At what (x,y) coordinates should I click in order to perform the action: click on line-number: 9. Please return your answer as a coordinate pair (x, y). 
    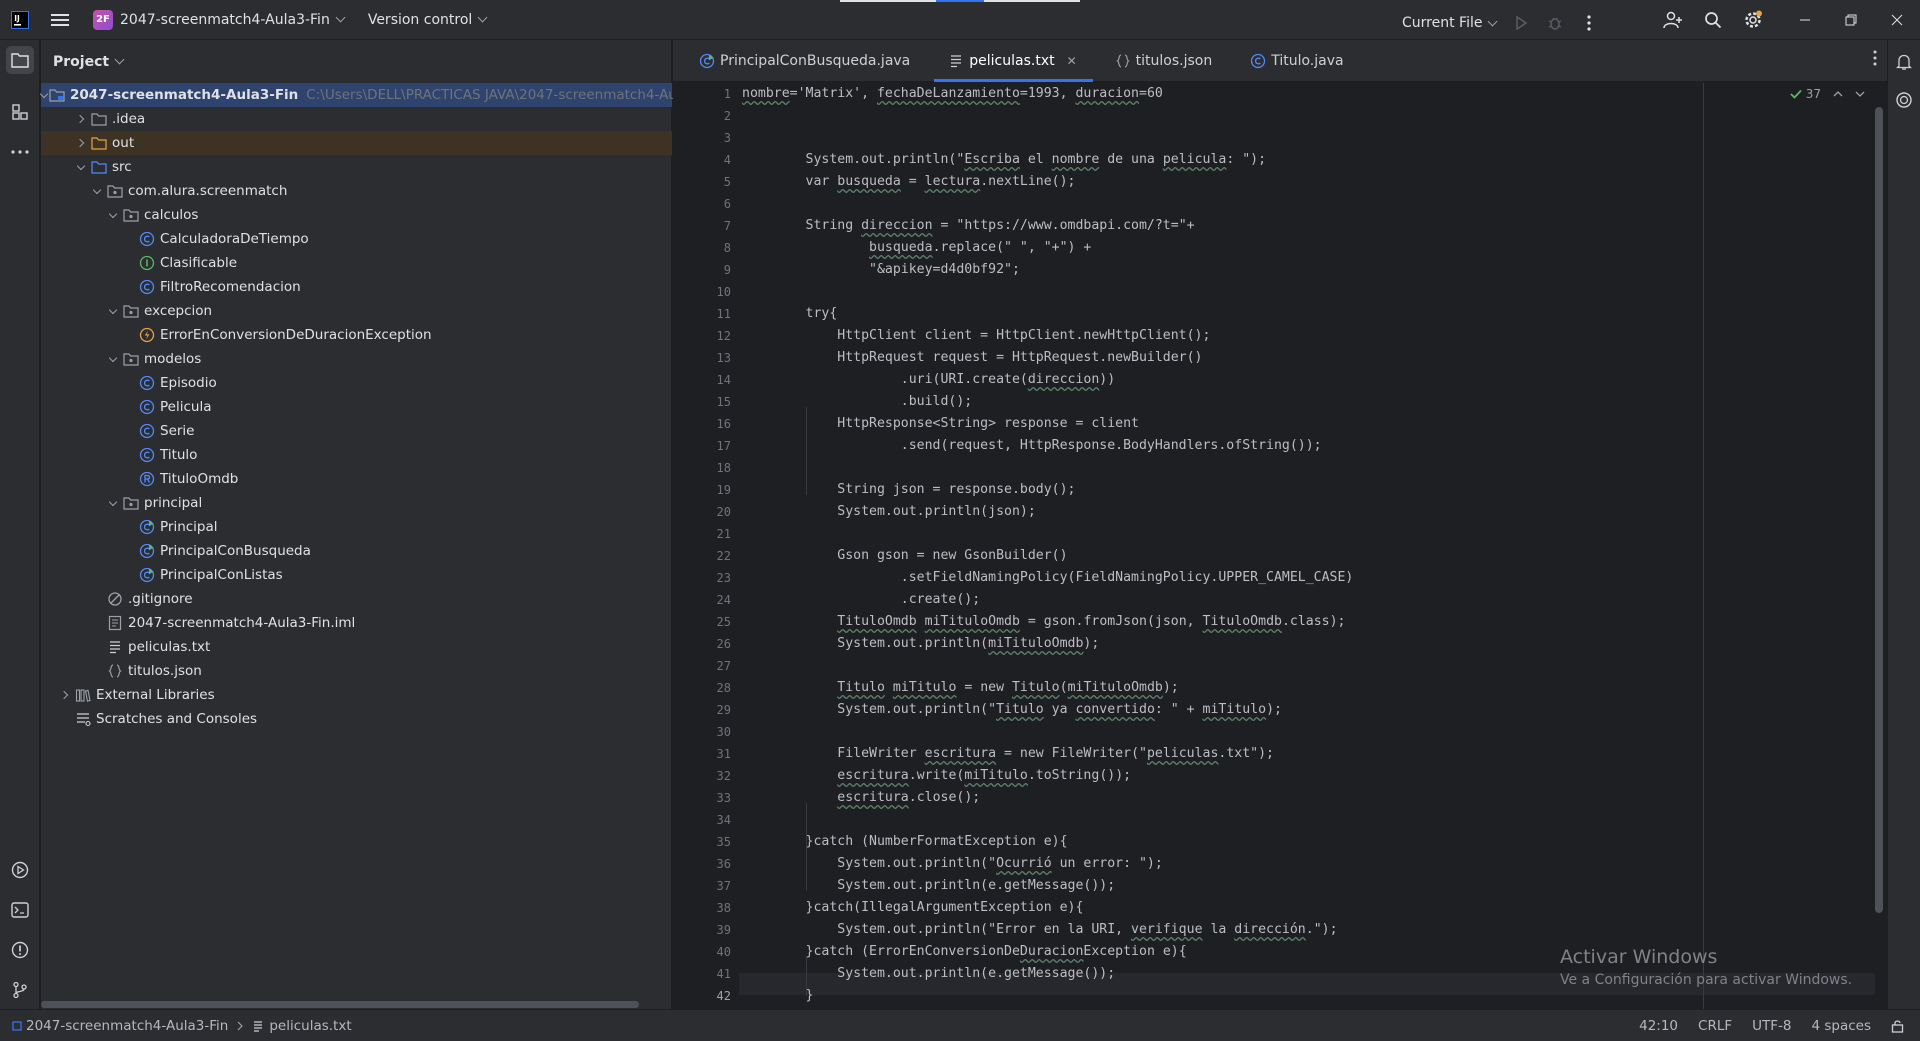
    Looking at the image, I should click on (727, 270).